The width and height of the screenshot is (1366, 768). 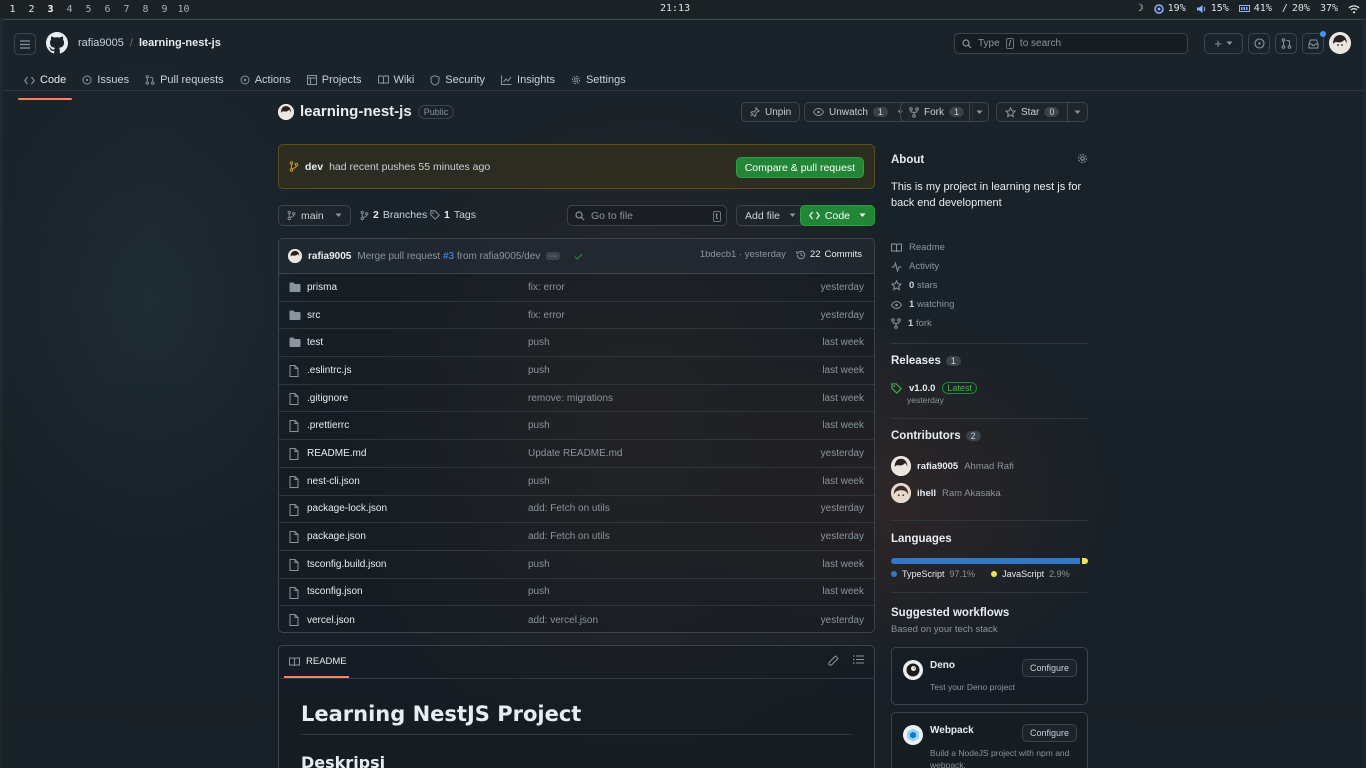 I want to click on breadcrumb-owner: rafia9005, so click(x=101, y=43).